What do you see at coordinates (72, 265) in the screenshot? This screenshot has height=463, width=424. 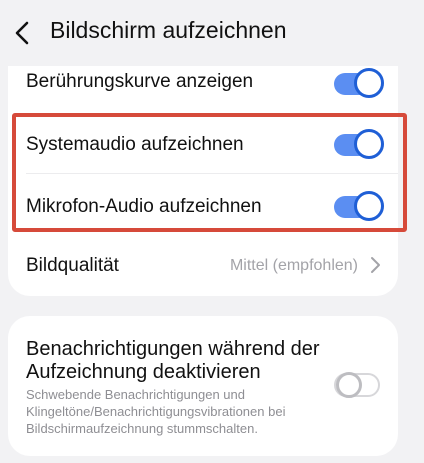 I see `video-quality-label: Bildqualität` at bounding box center [72, 265].